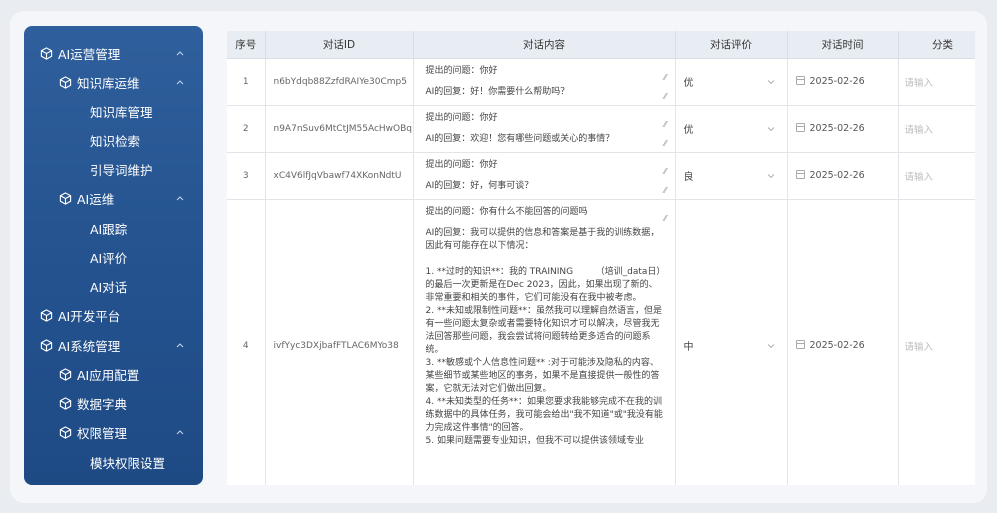 The height and width of the screenshot is (513, 997). What do you see at coordinates (96, 199) in the screenshot?
I see `nav-label: AI运维` at bounding box center [96, 199].